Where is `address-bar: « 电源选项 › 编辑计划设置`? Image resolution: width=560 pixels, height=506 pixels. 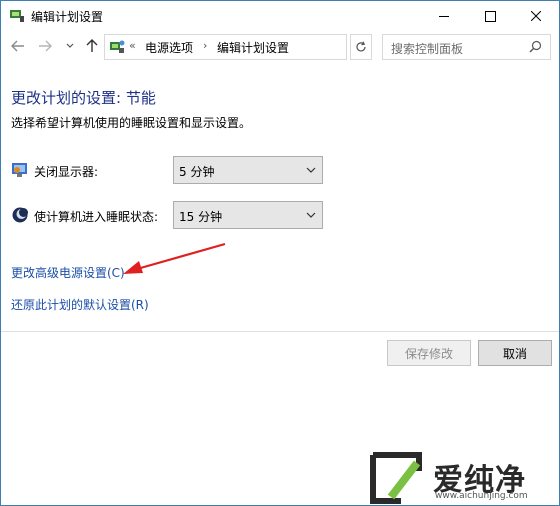
address-bar: « 电源选项 › 编辑计划设置 is located at coordinates (269, 47).